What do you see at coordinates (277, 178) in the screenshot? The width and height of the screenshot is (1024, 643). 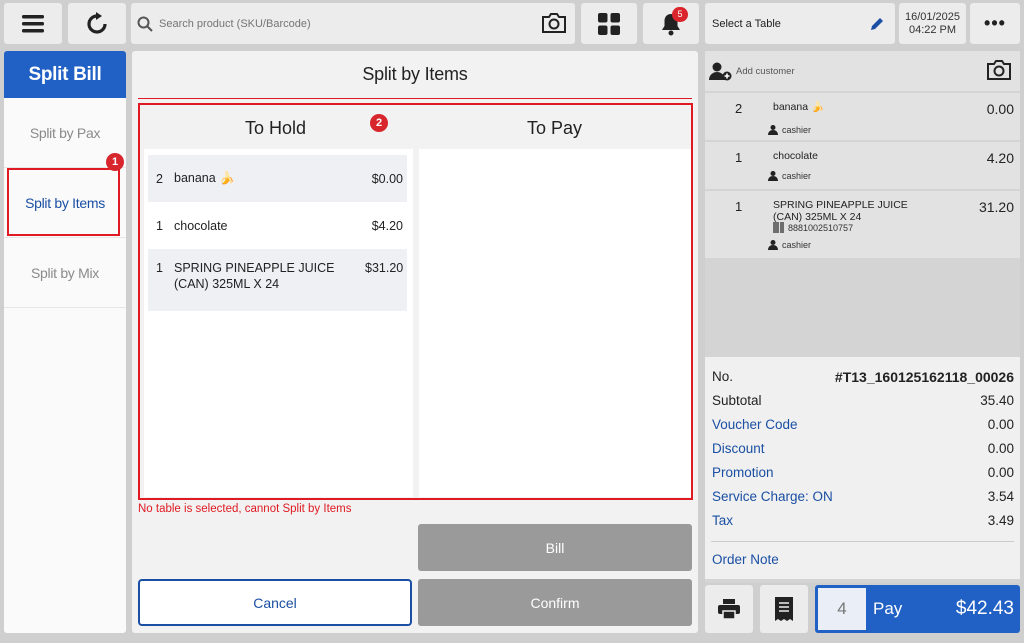 I see `list-item: 2 banana 🍌 $0.00` at bounding box center [277, 178].